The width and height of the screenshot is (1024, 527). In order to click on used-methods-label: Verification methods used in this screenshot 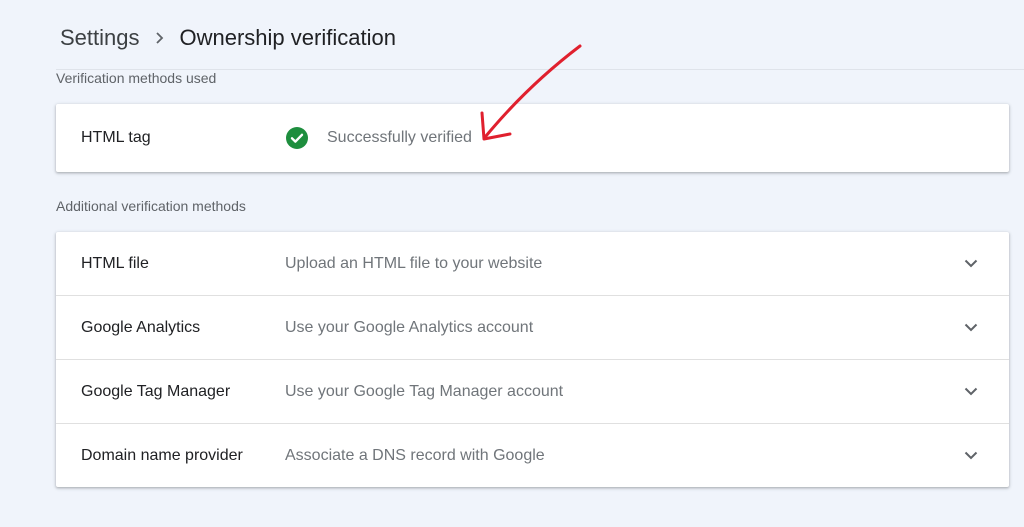, I will do `click(136, 78)`.